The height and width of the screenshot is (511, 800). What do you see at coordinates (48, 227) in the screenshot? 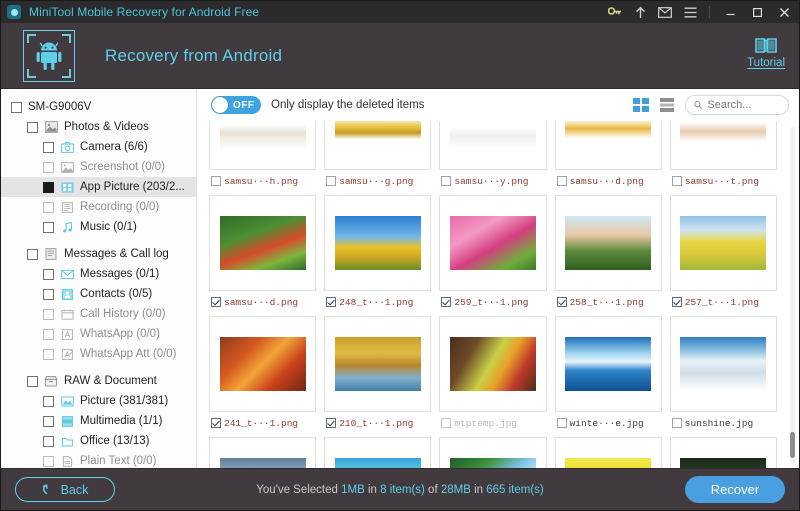
I see `checkbox-music` at bounding box center [48, 227].